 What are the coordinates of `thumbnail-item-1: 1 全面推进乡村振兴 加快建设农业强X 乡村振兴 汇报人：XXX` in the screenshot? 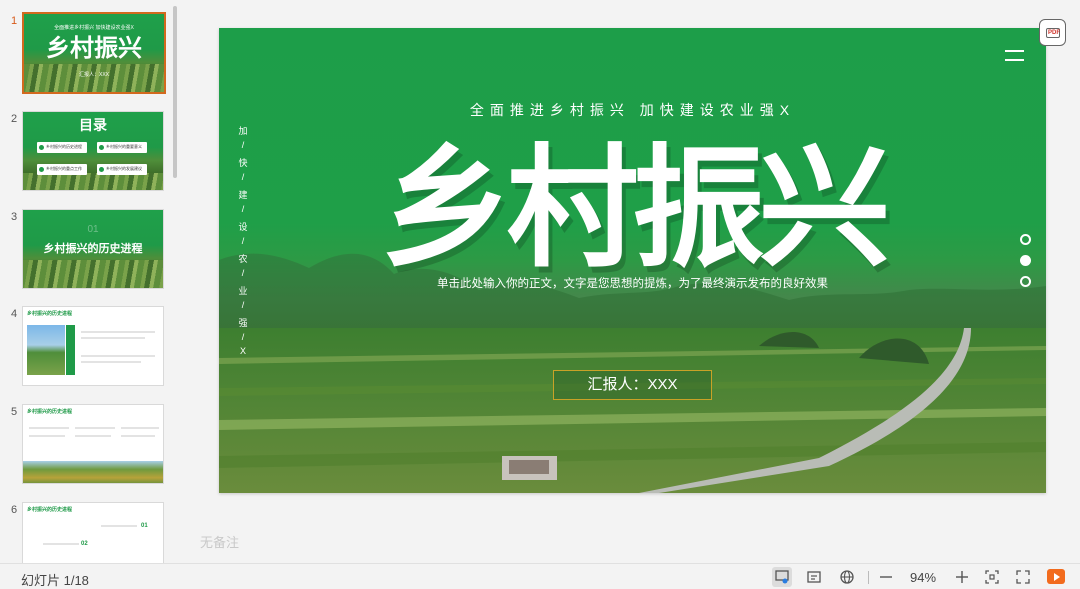 It's located at (86, 54).